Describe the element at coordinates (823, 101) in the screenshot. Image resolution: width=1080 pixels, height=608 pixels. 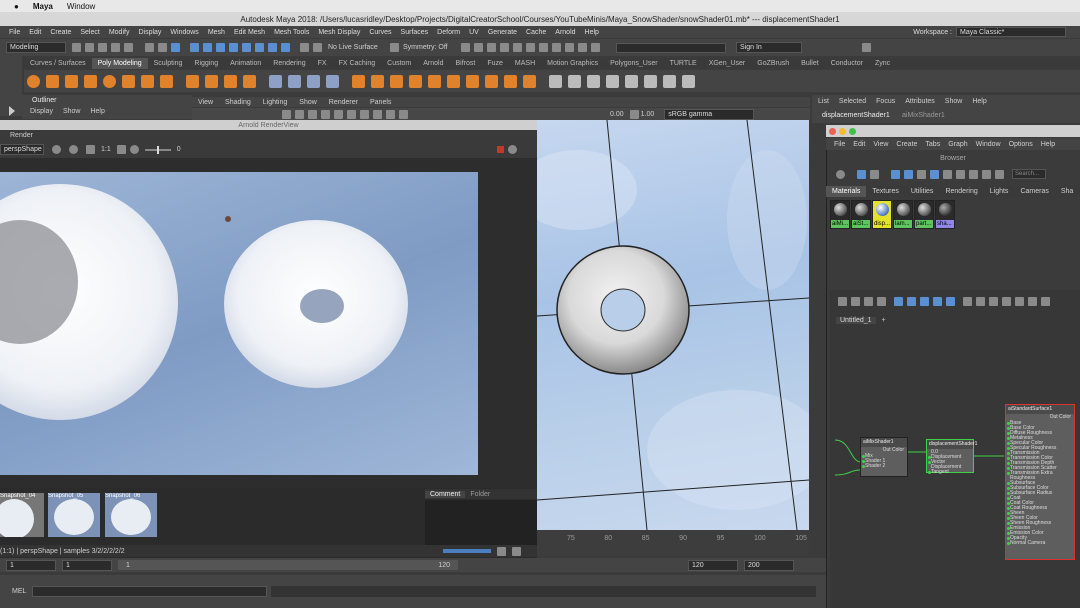
I see `ae-menu-list: List` at that location.